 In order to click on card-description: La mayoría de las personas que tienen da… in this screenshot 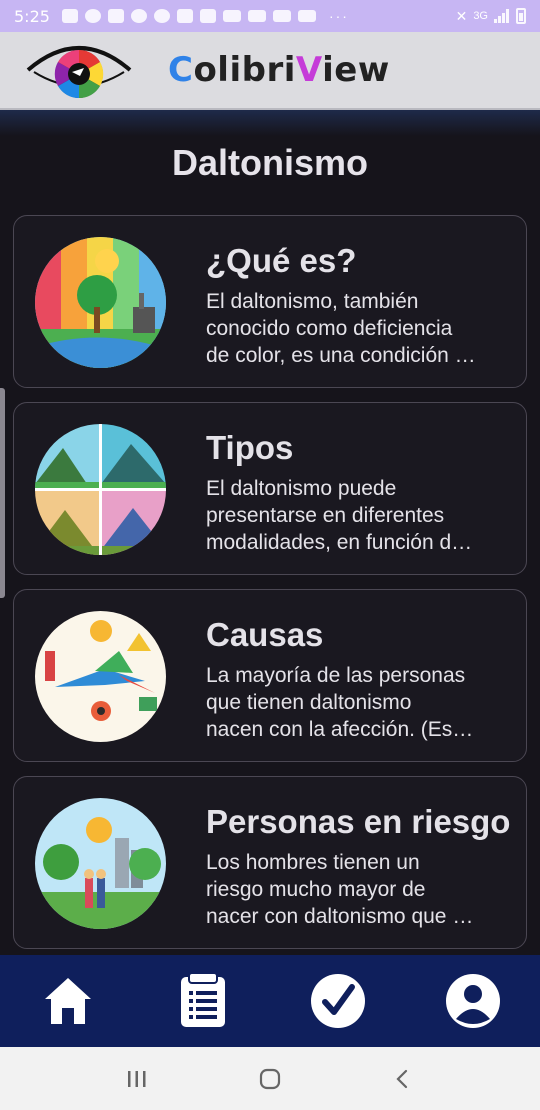, I will do `click(340, 702)`.